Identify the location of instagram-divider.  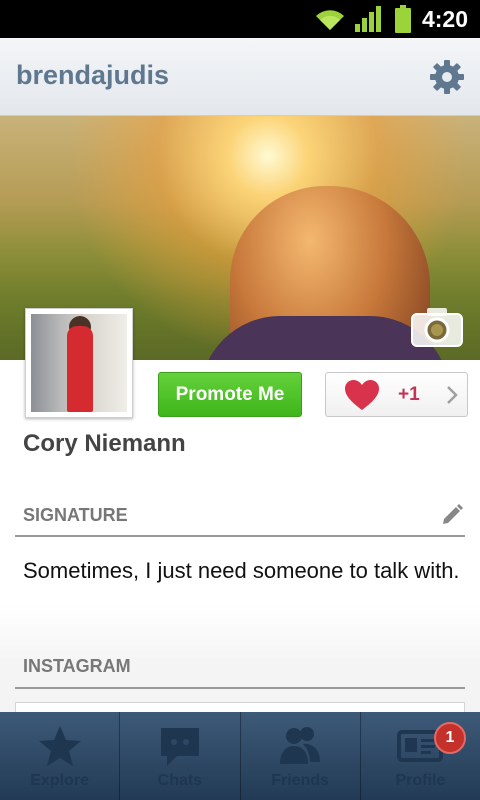
(240, 688).